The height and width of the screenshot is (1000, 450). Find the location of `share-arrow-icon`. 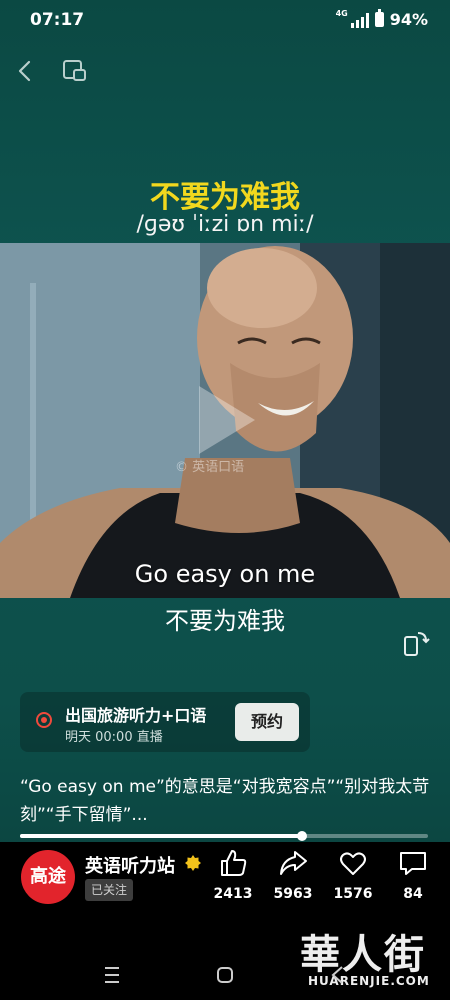

share-arrow-icon is located at coordinates (293, 863).